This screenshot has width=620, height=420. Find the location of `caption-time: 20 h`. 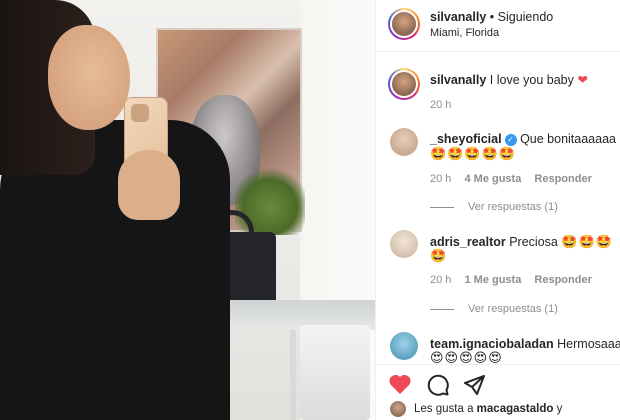

caption-time: 20 h is located at coordinates (440, 105).